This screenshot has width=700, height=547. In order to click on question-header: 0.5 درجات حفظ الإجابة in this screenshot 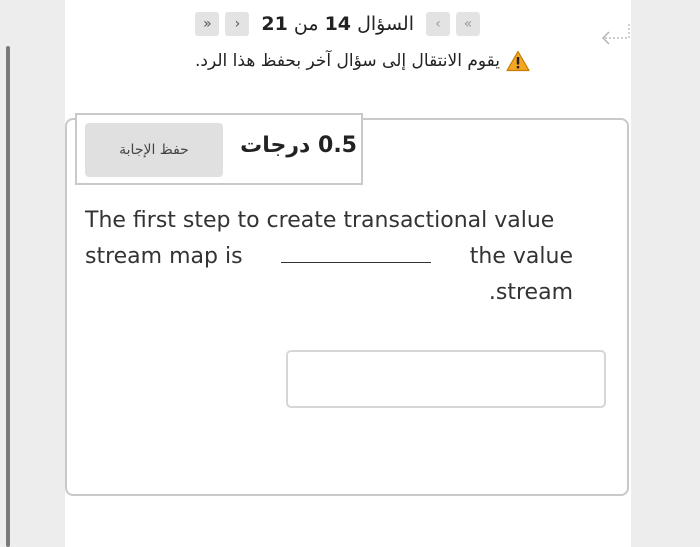, I will do `click(219, 149)`.